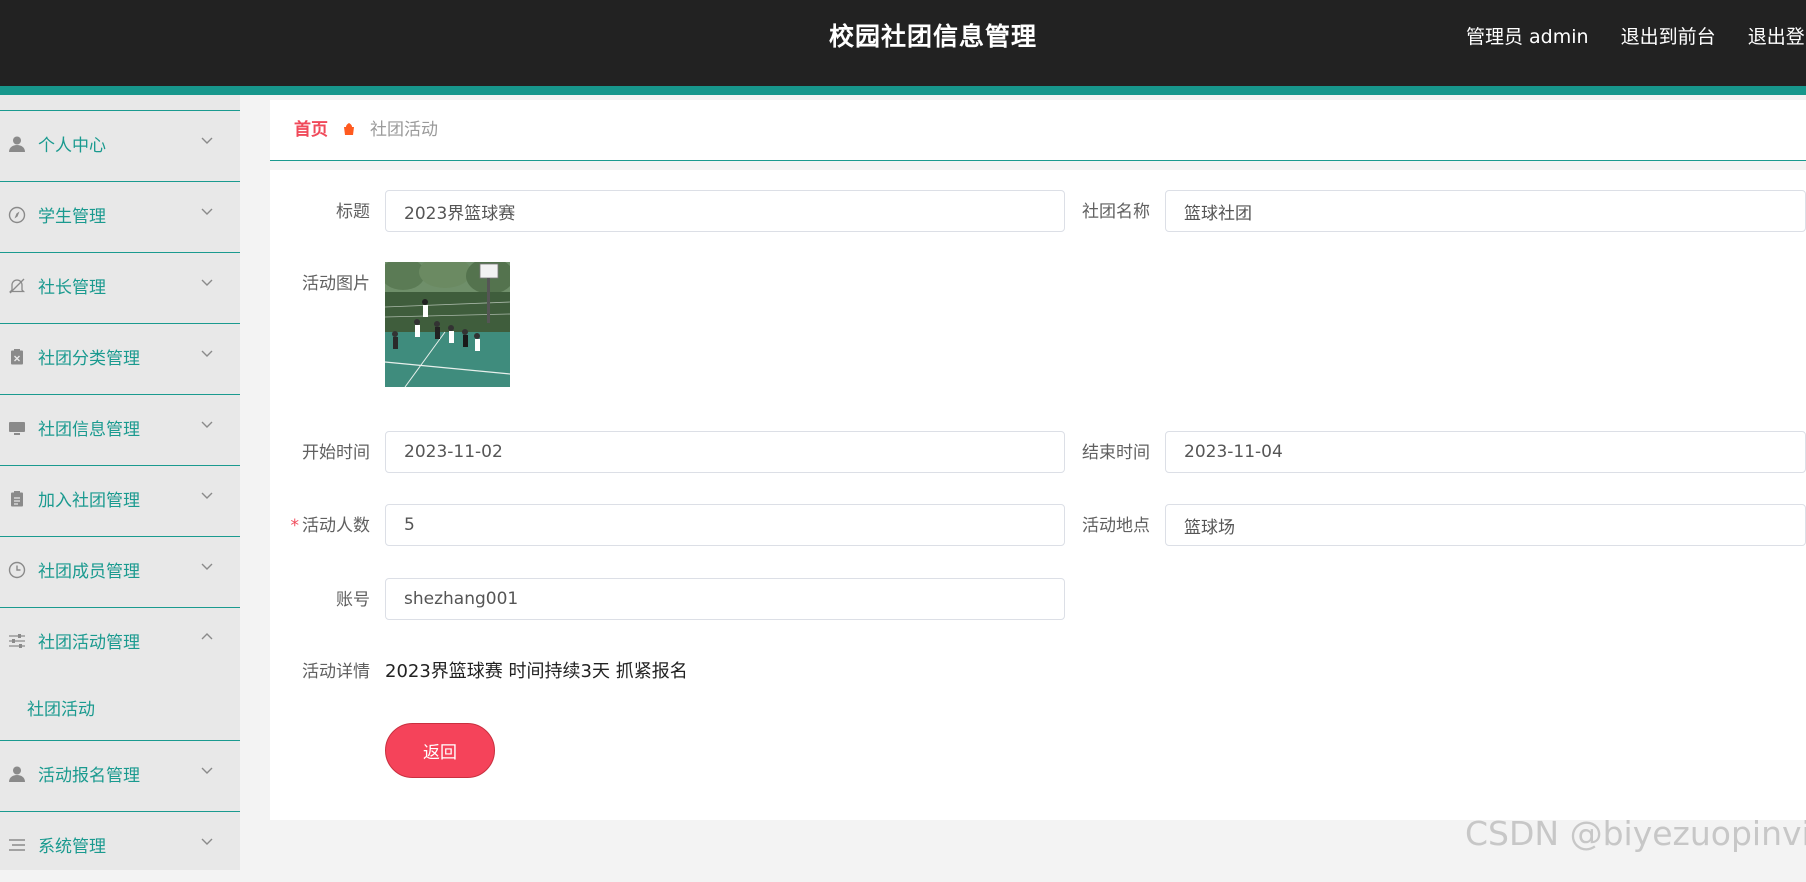 This screenshot has height=882, width=1806. Describe the element at coordinates (353, 212) in the screenshot. I see `title-label: 标题` at that location.